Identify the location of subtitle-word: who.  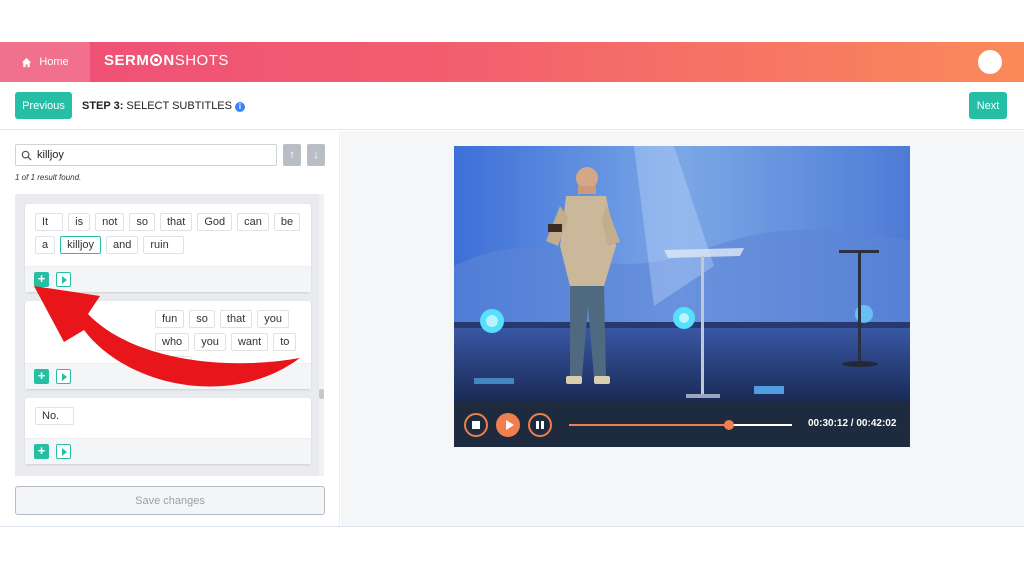
(172, 342).